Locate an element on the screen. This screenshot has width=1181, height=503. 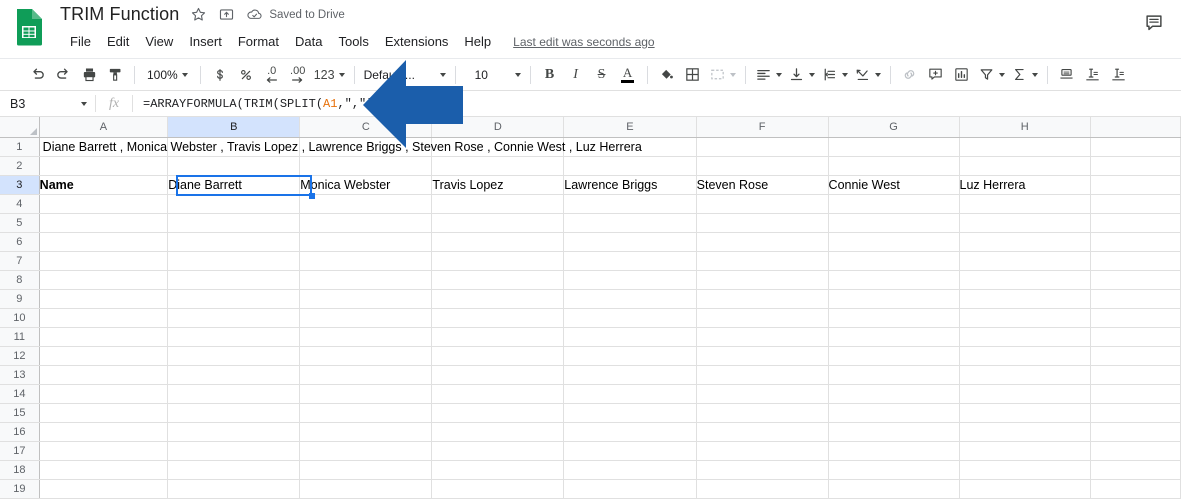
last-edit-label: Last edit was seconds ago is located at coordinates (583, 42).